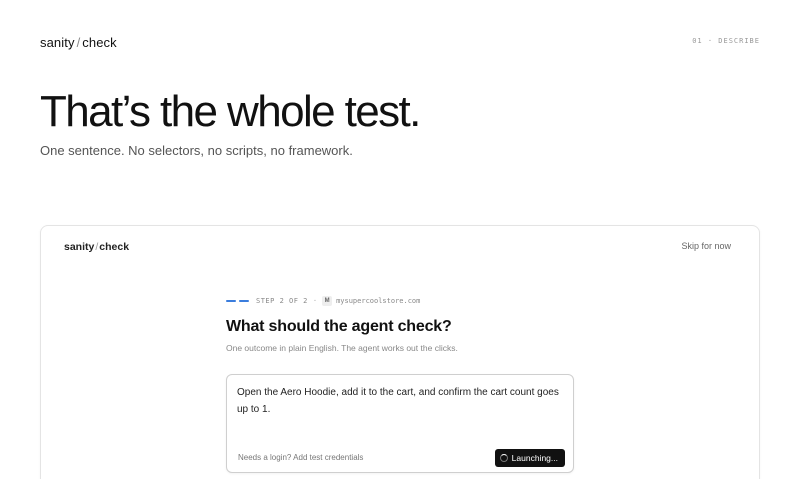  I want to click on site-favicon-icon: M, so click(327, 301).